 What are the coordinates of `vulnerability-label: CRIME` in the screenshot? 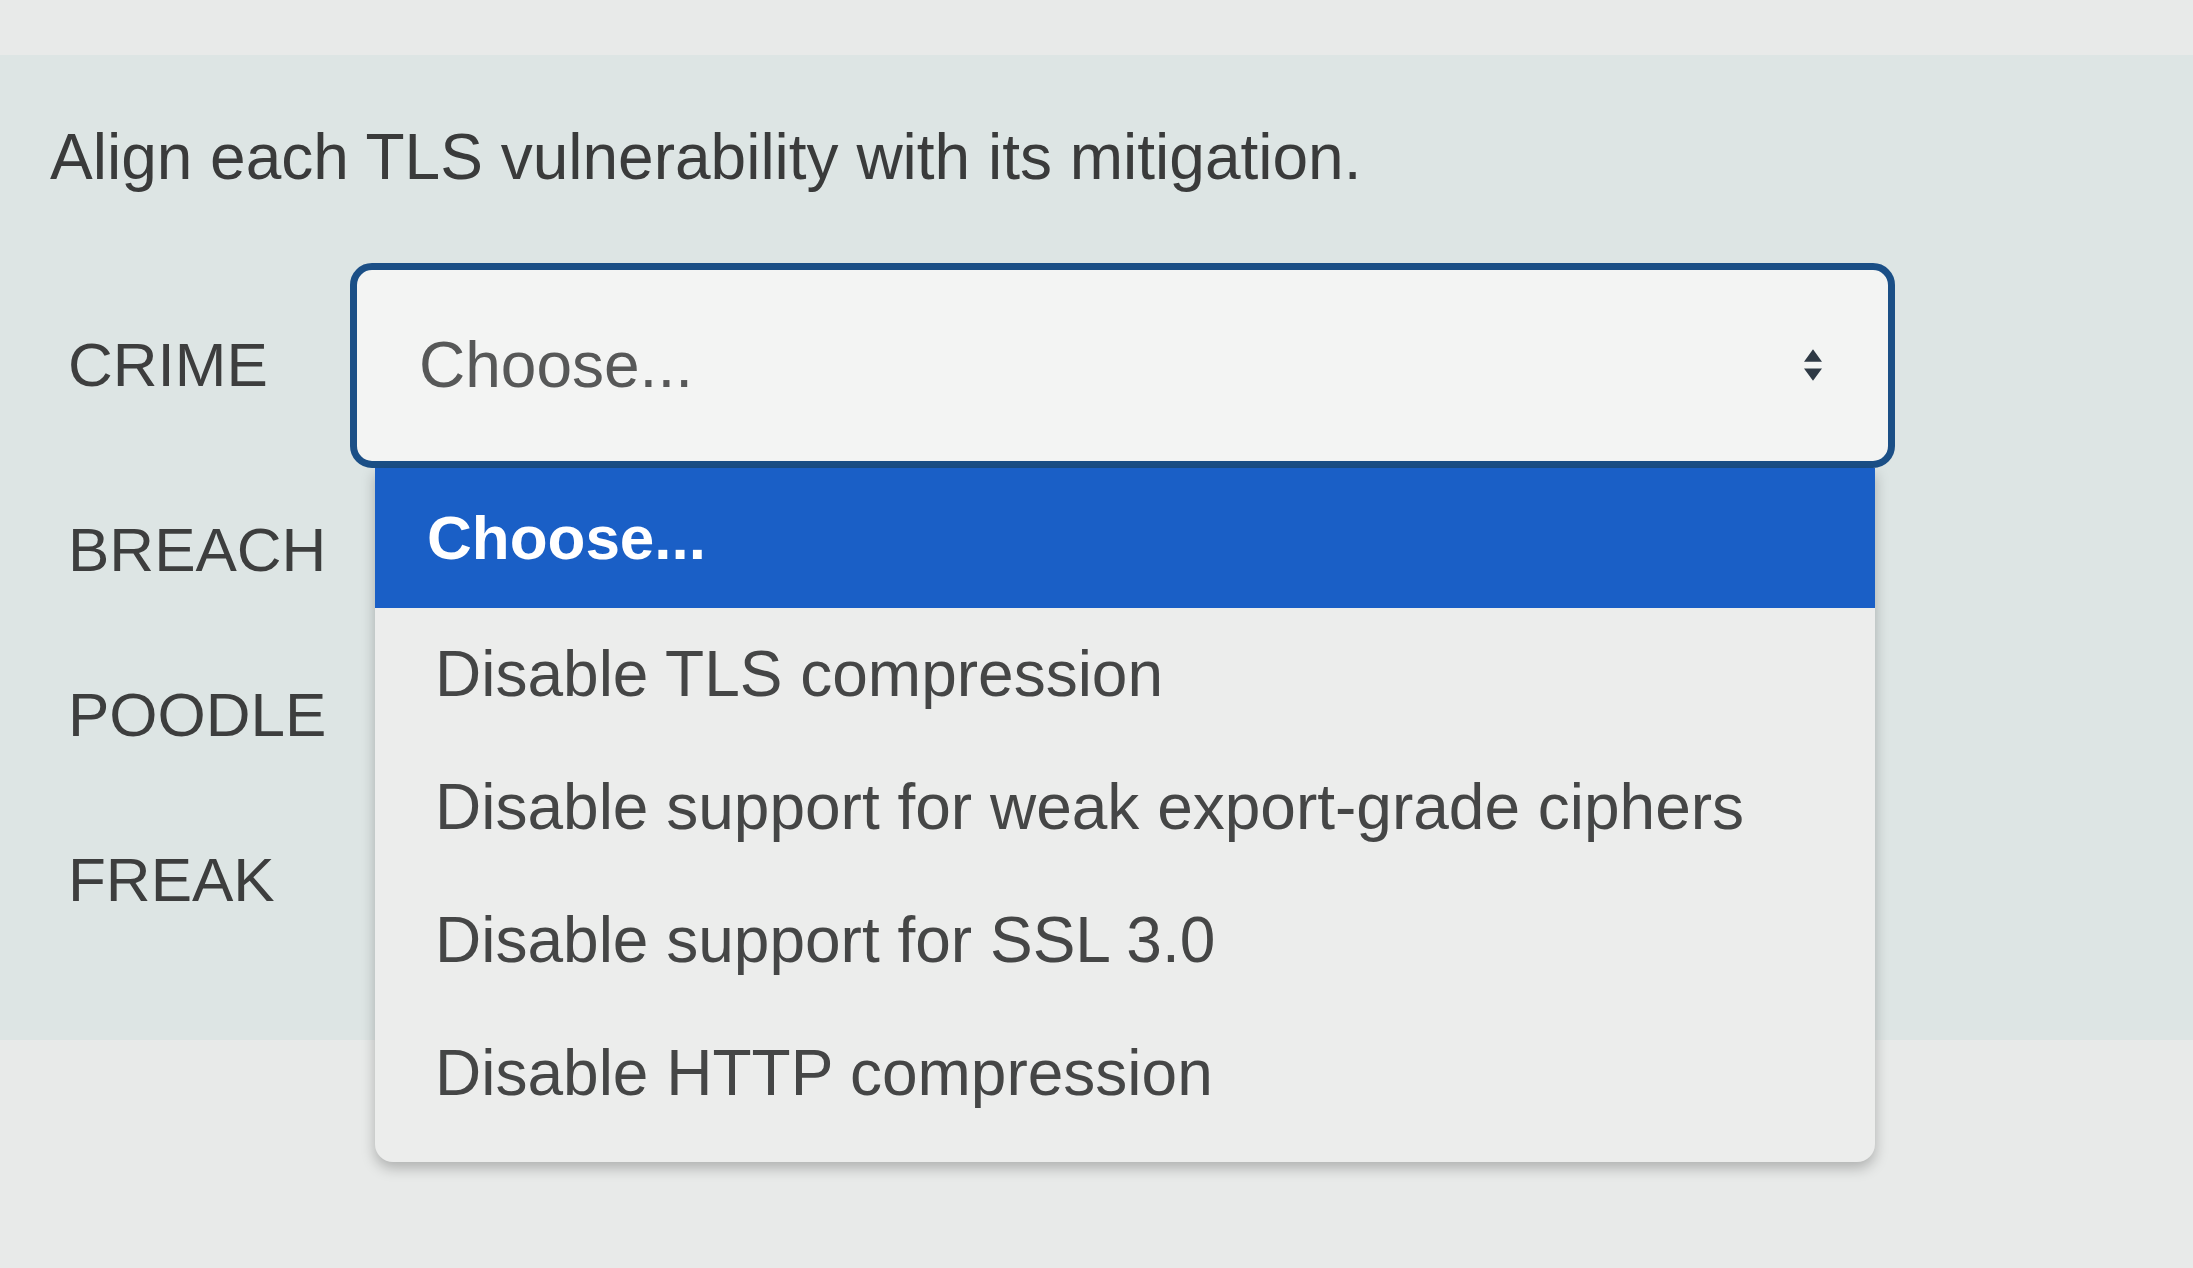 It's located at (168, 364).